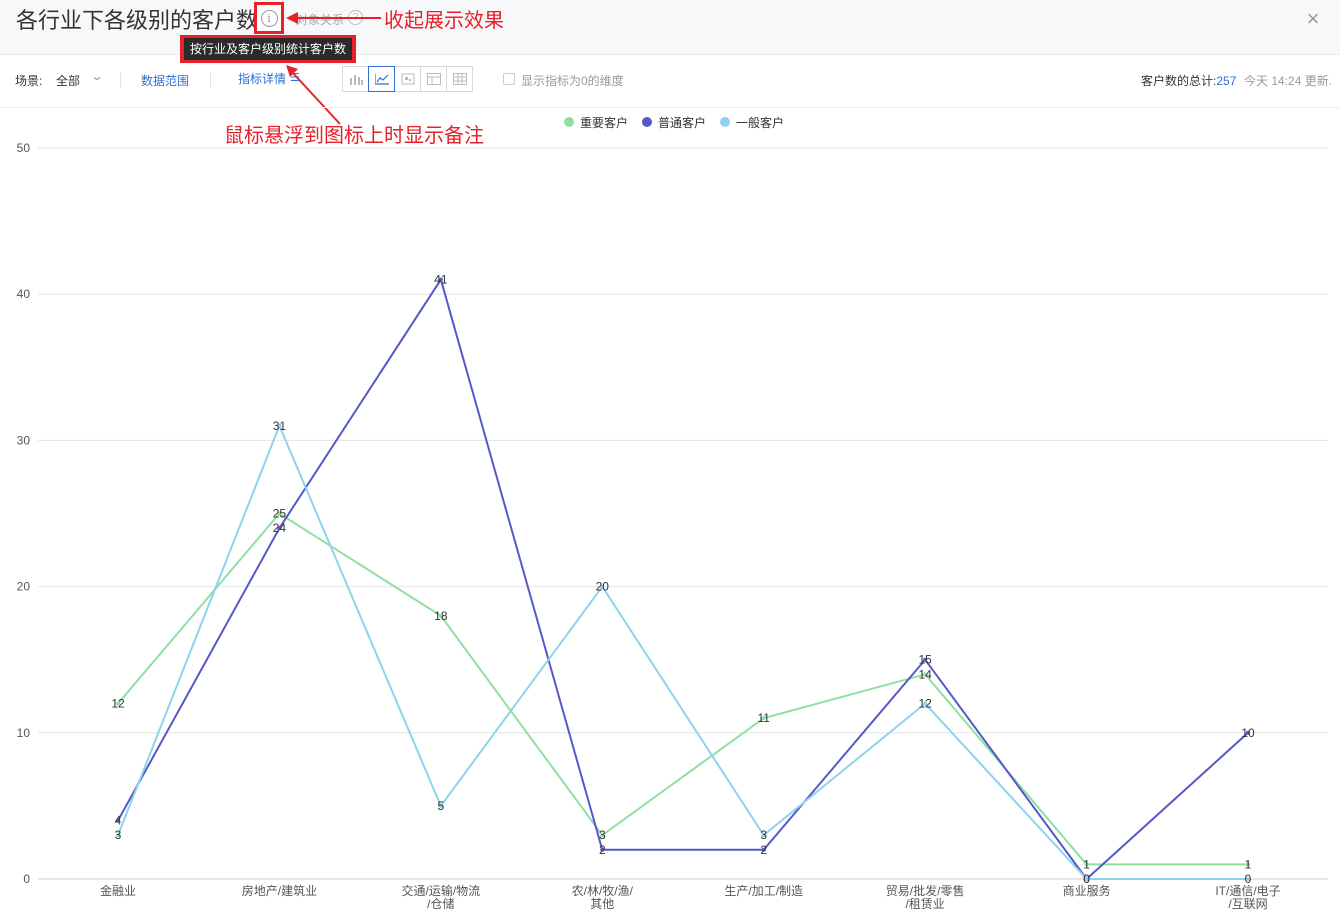  What do you see at coordinates (1247, 904) in the screenshot?
I see `x-tick-label-line: /互联网` at bounding box center [1247, 904].